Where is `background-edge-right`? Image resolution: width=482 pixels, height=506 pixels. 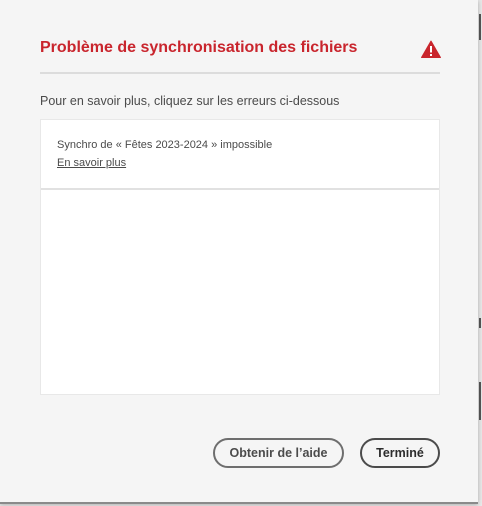
background-edge-right is located at coordinates (480, 253).